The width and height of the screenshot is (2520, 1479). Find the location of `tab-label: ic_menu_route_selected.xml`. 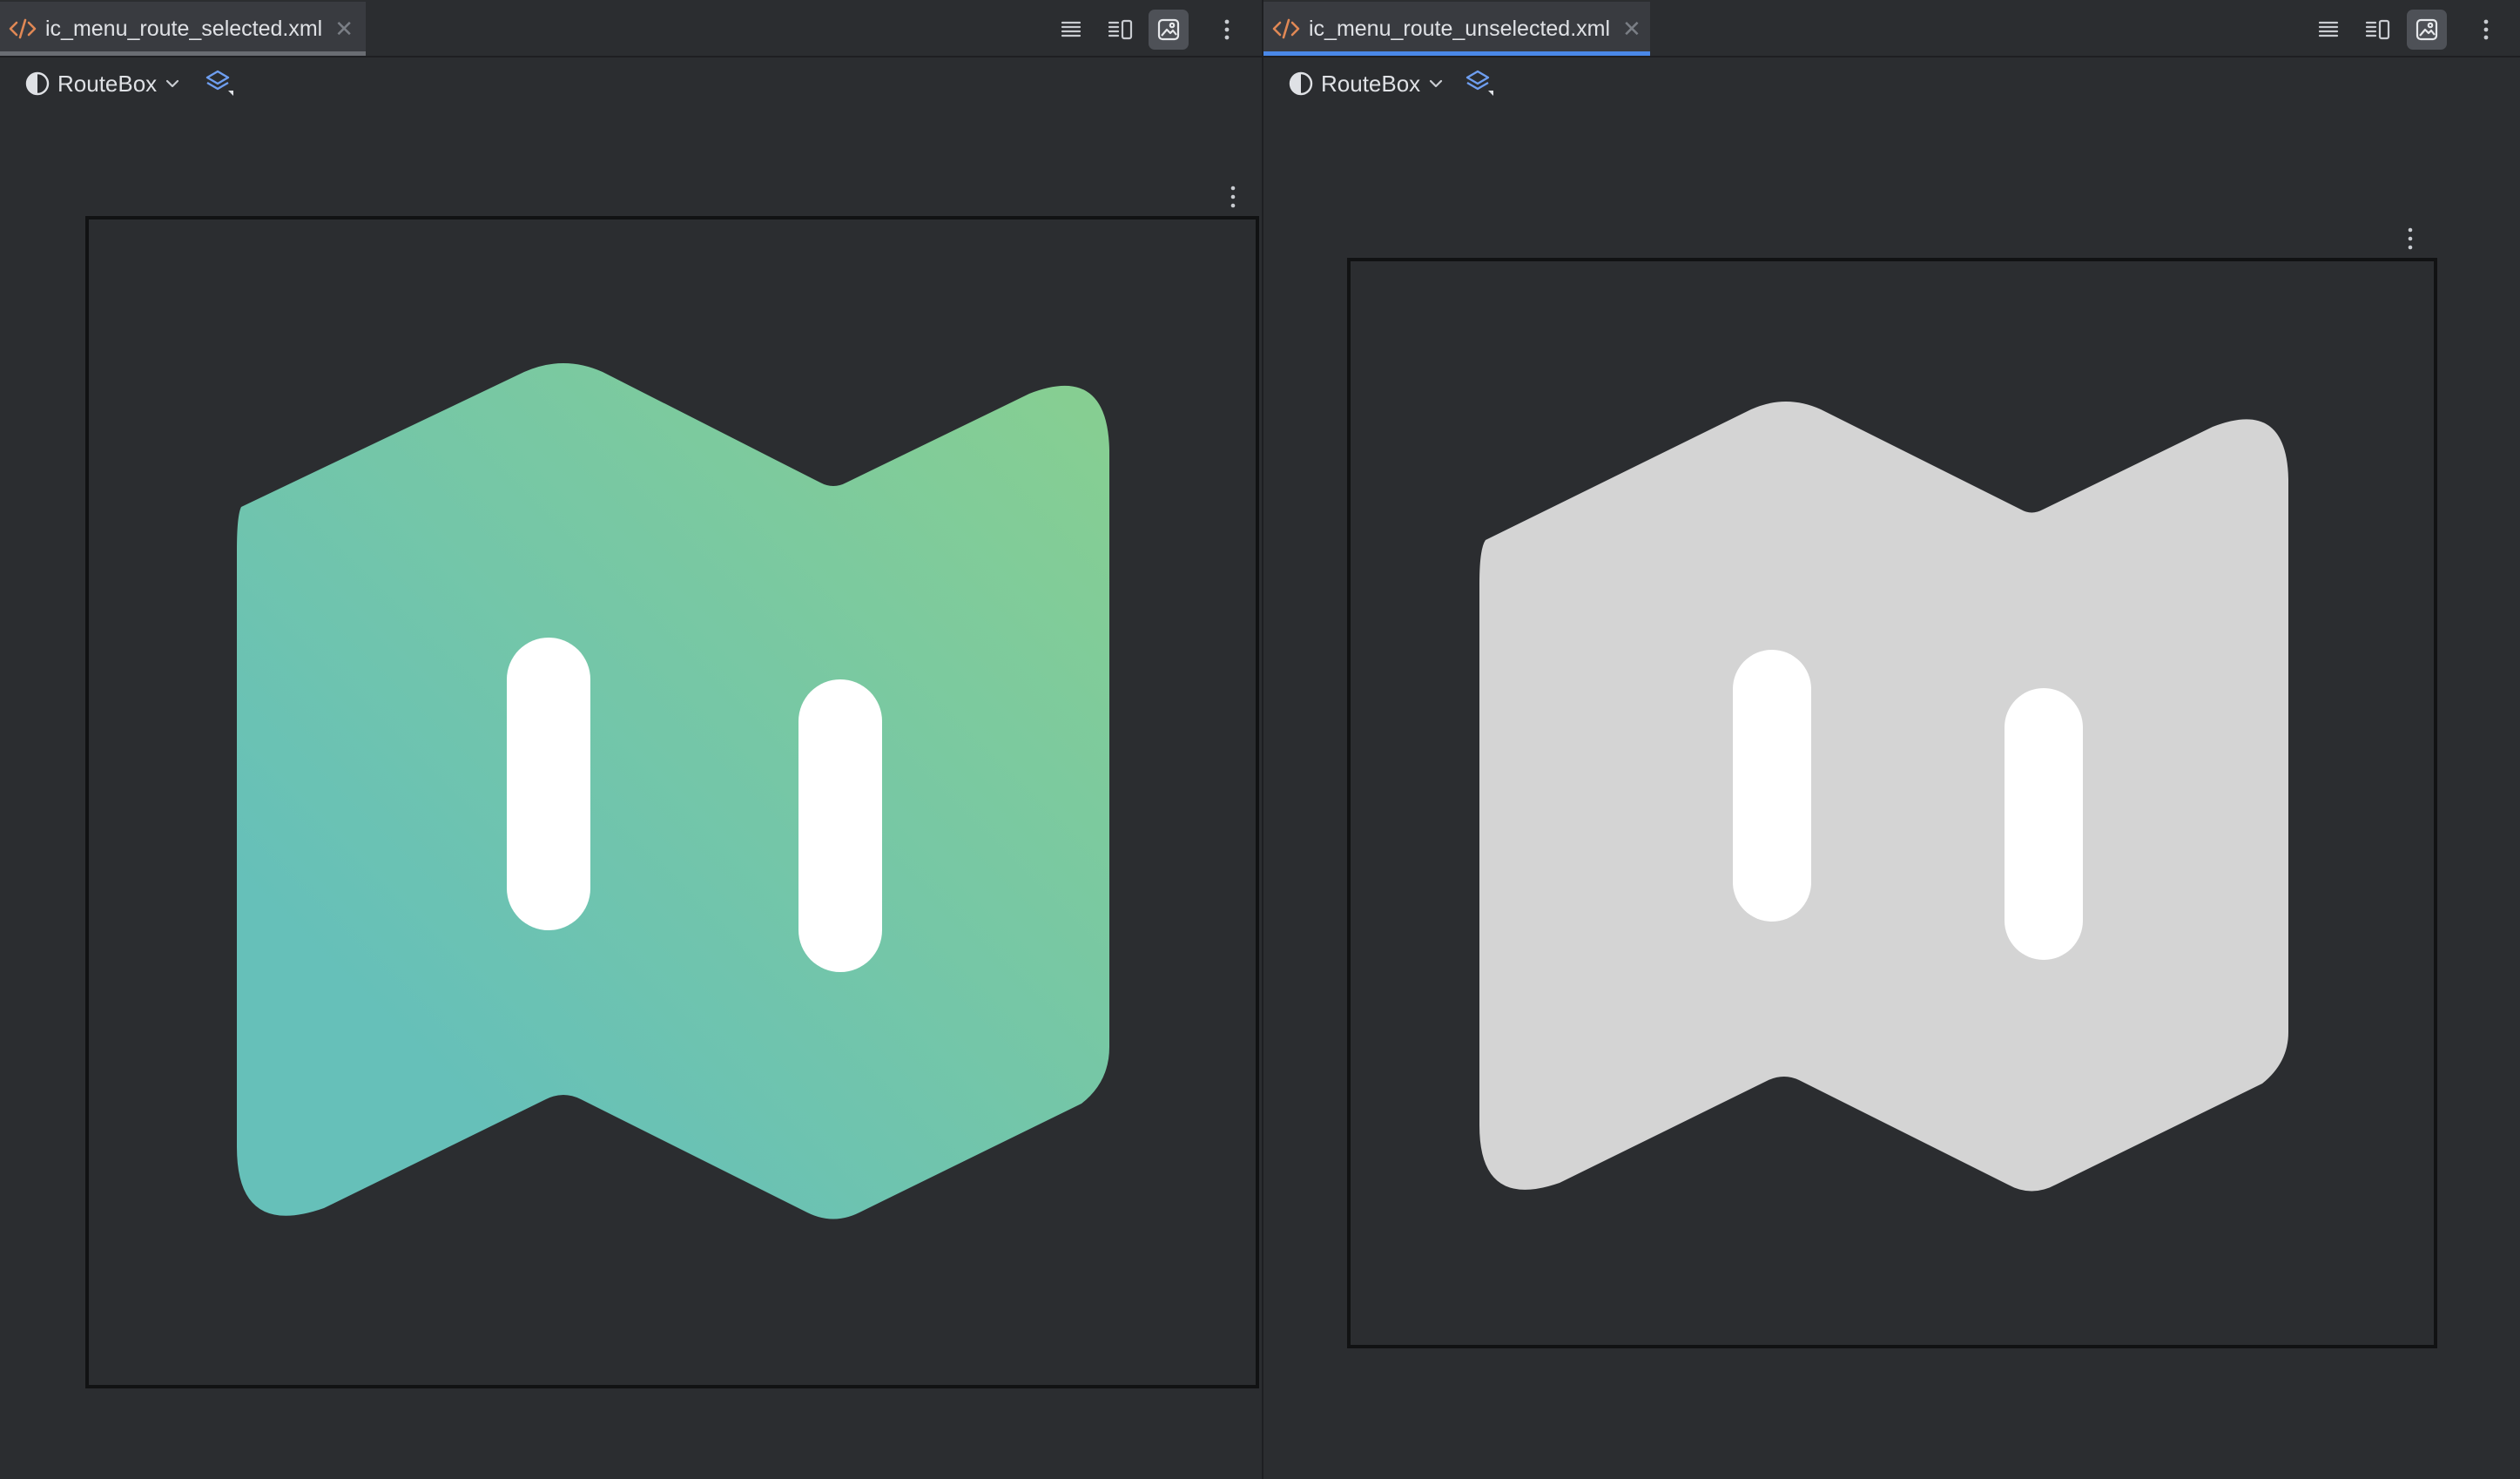

tab-label: ic_menu_route_selected.xml is located at coordinates (184, 28).